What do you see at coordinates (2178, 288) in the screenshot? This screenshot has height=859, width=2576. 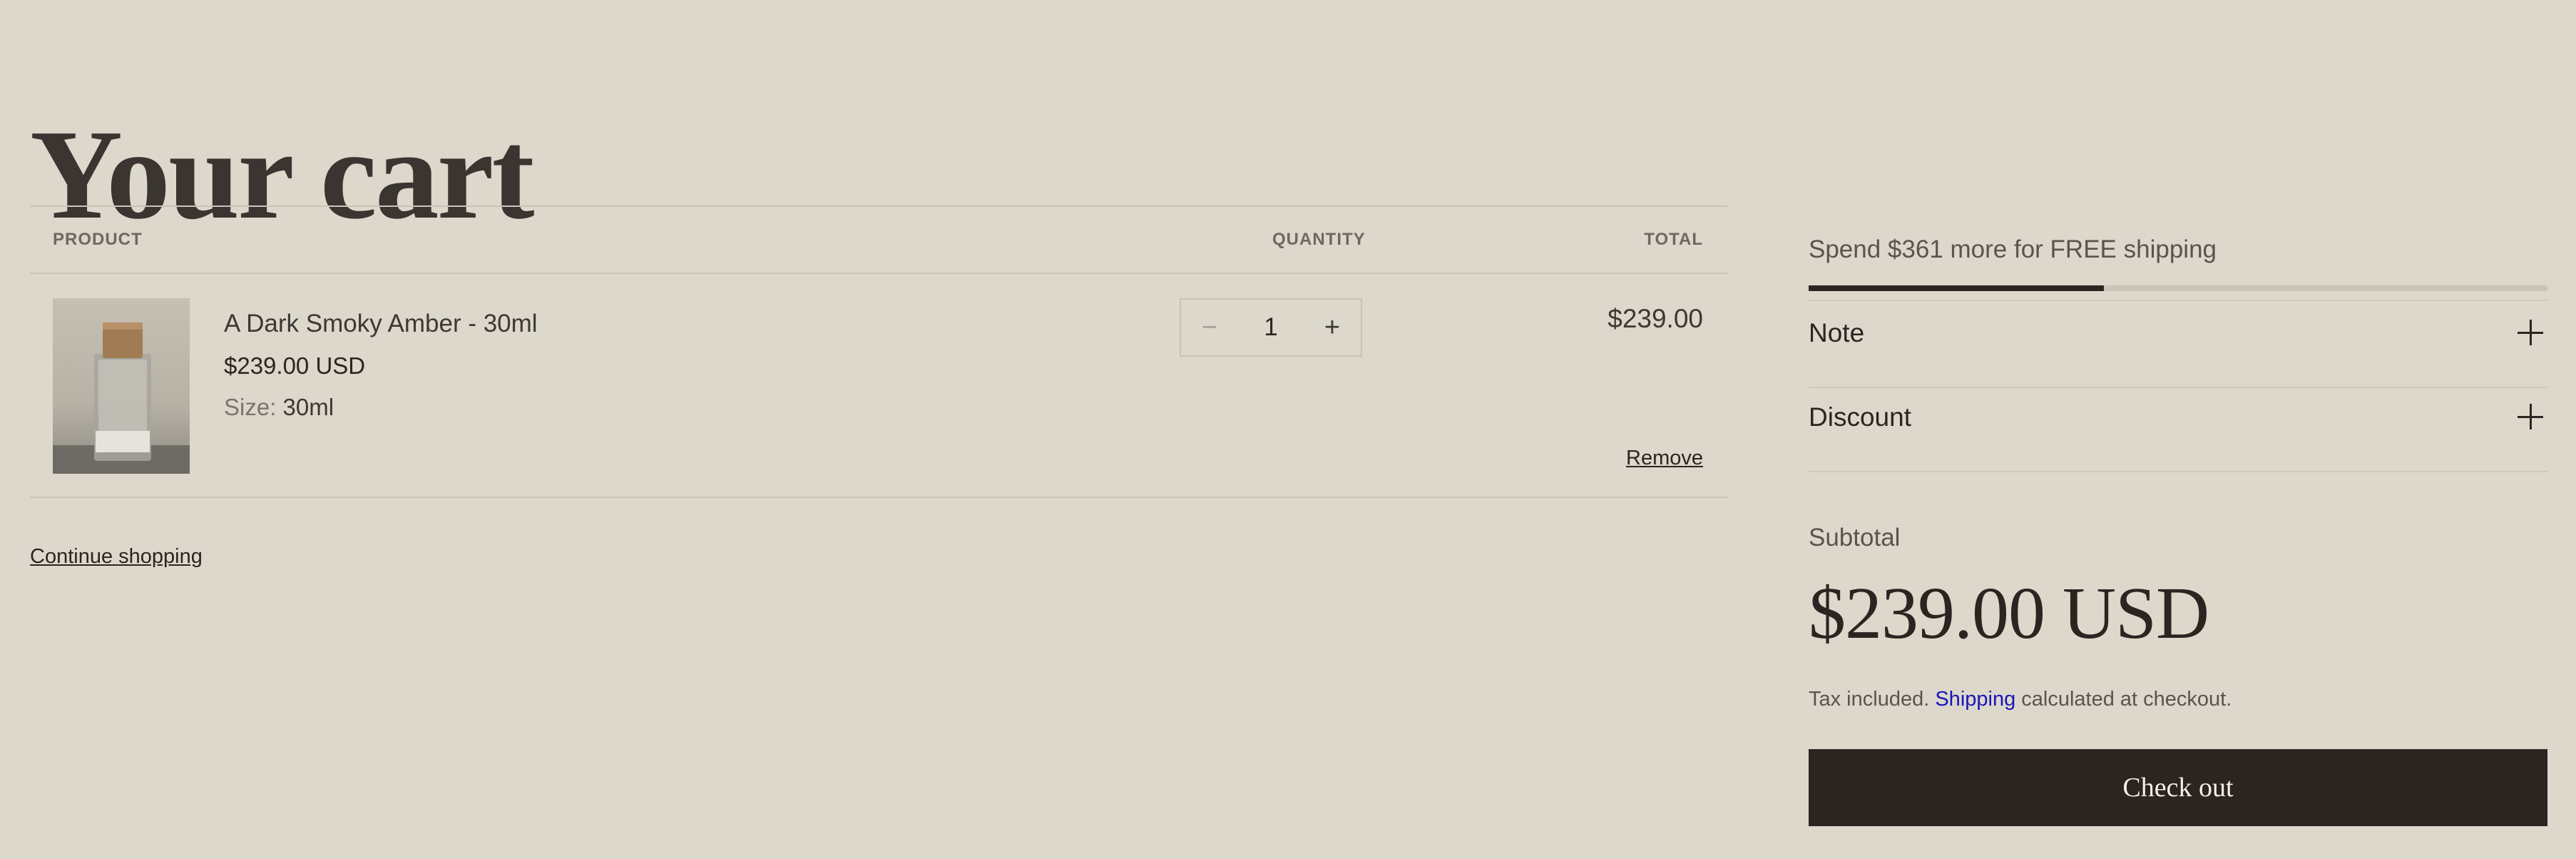 I see `free-shipping-progress` at bounding box center [2178, 288].